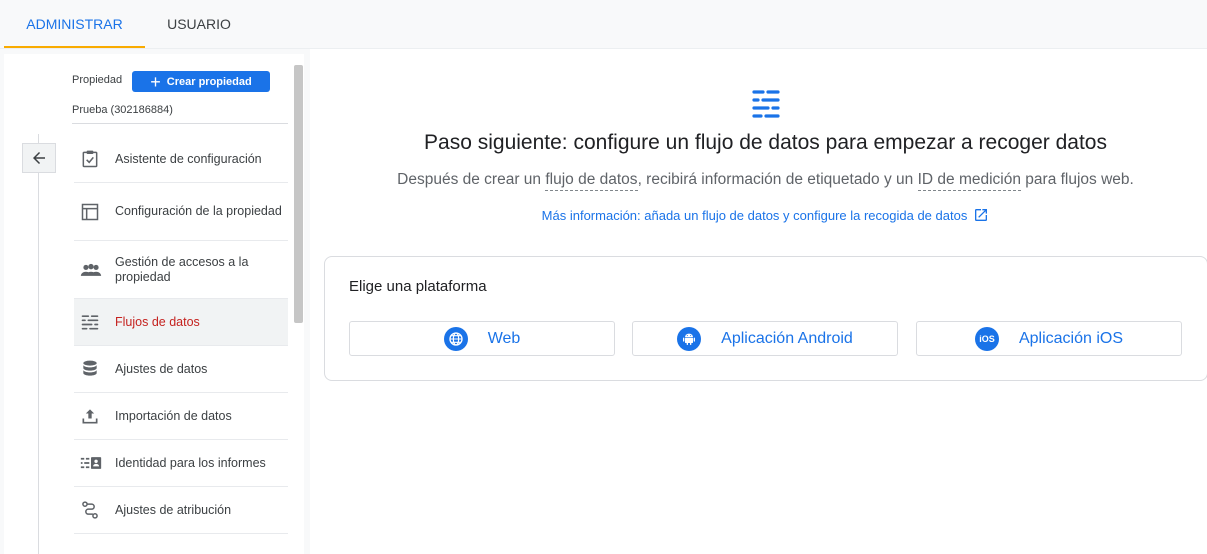 The image size is (1207, 554). I want to click on property-layout-icon, so click(92, 212).